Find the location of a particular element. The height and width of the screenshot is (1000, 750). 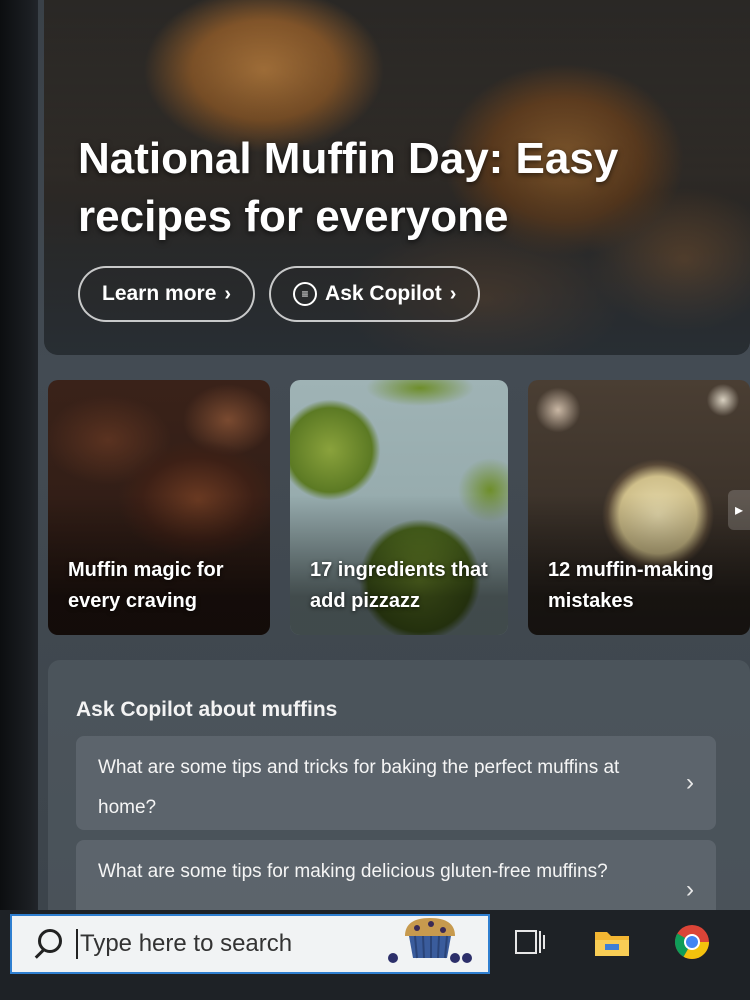

story-card: 17 ingredients that add pizzazz is located at coordinates (399, 507).